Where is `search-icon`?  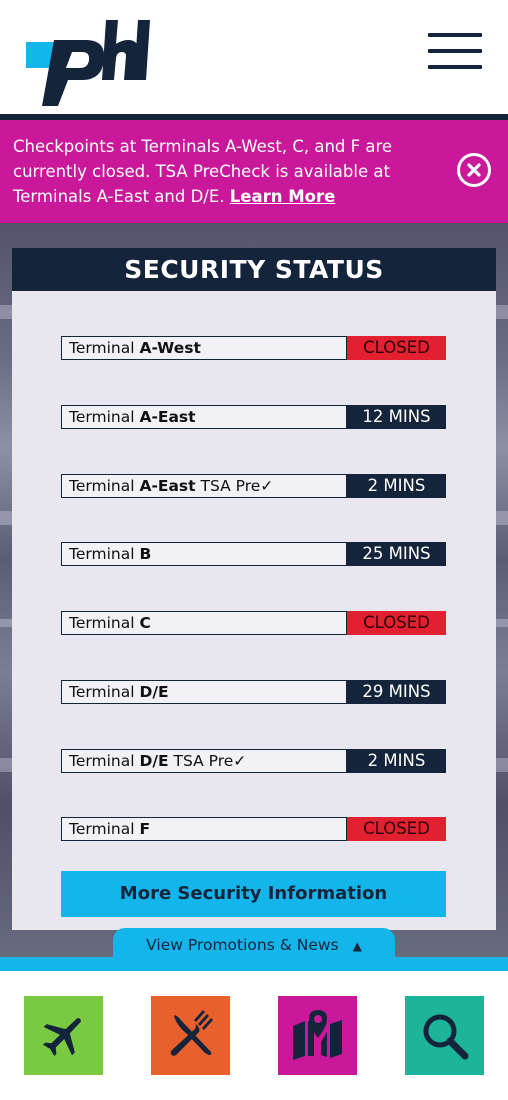 search-icon is located at coordinates (446, 1037).